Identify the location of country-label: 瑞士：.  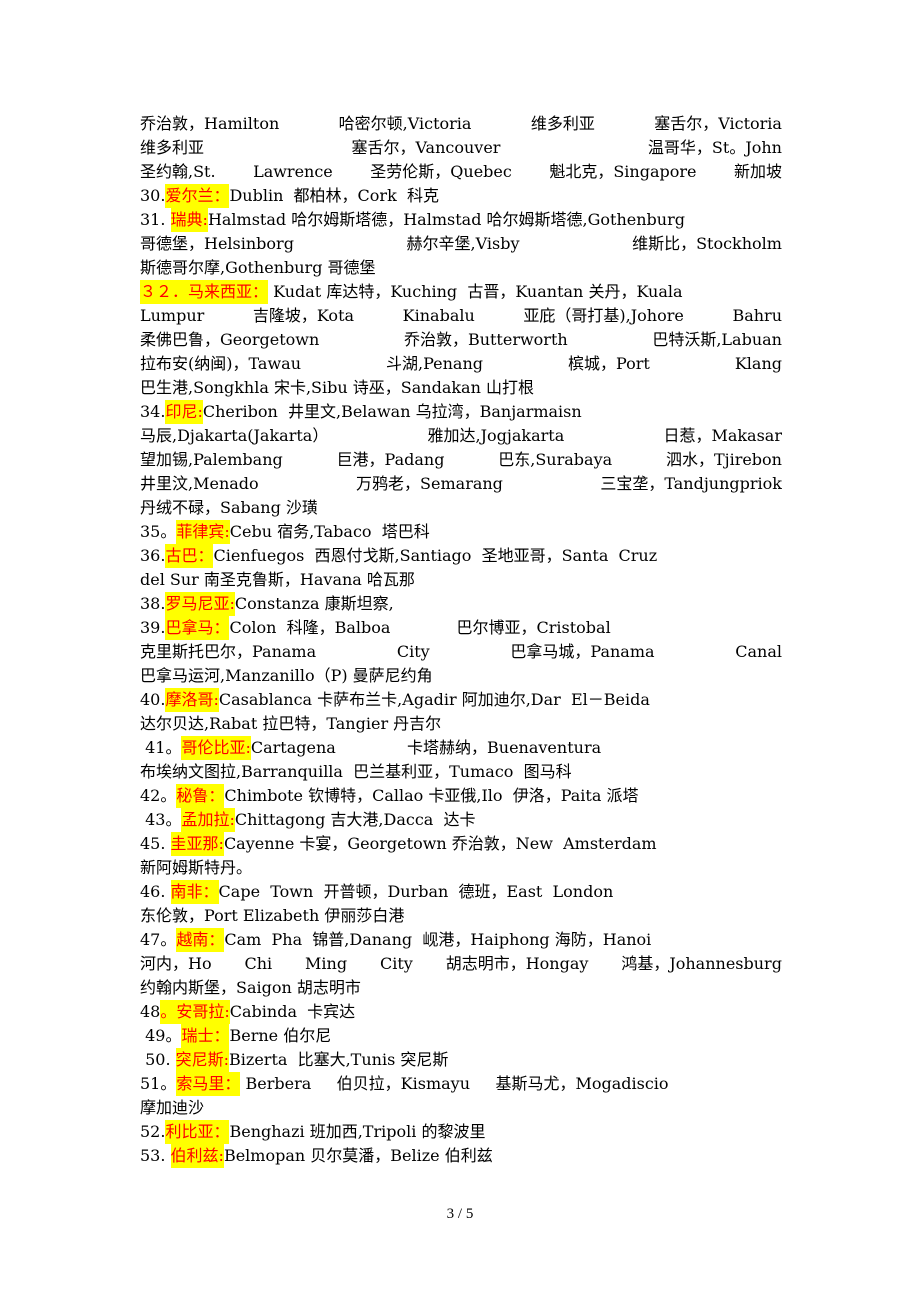
(205, 1036).